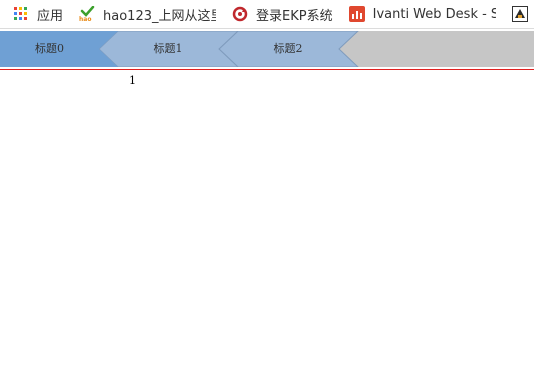  Describe the element at coordinates (132, 80) in the screenshot. I see `content-text: 1` at that location.